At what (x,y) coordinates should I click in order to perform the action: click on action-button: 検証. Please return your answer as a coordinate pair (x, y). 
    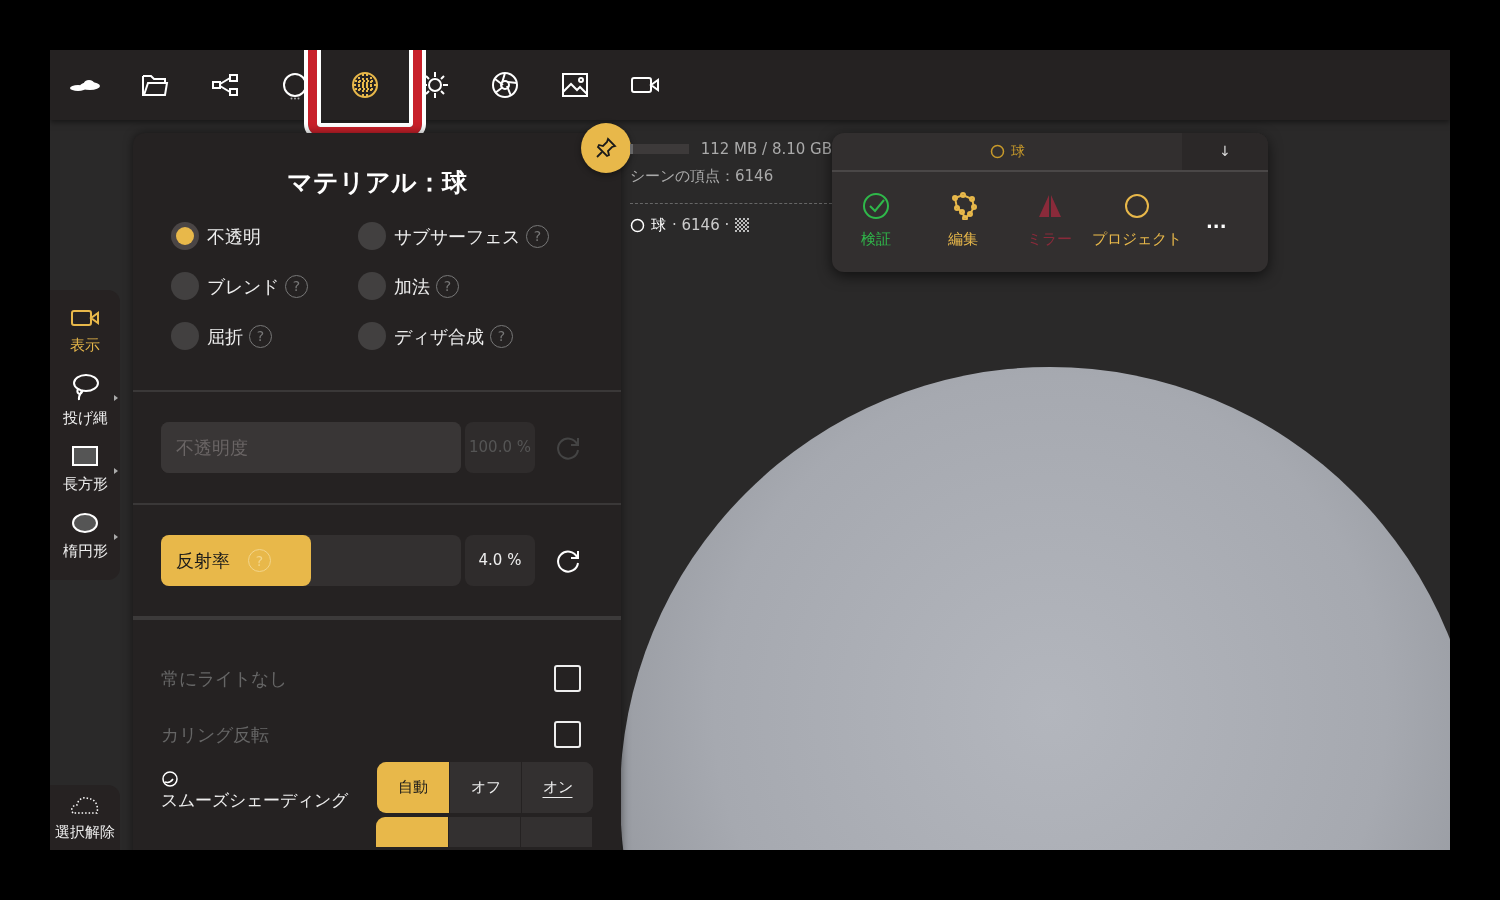
    Looking at the image, I should click on (875, 221).